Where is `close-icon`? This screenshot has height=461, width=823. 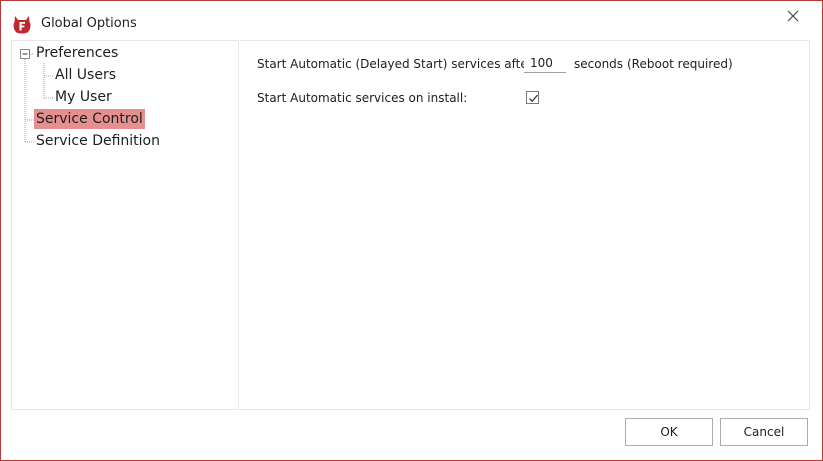 close-icon is located at coordinates (793, 16).